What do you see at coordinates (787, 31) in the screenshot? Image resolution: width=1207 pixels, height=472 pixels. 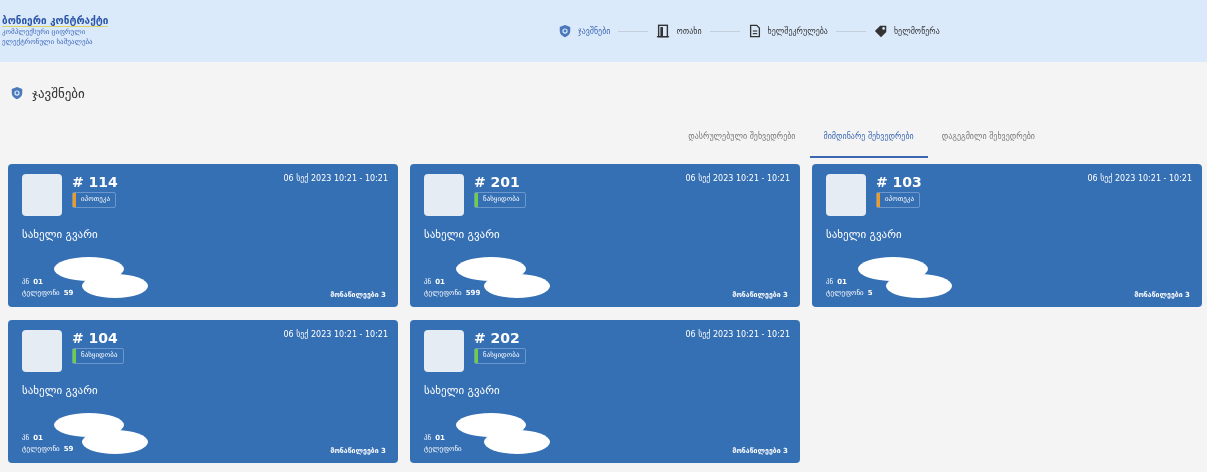 I see `step-item: ხელშეკრულება` at bounding box center [787, 31].